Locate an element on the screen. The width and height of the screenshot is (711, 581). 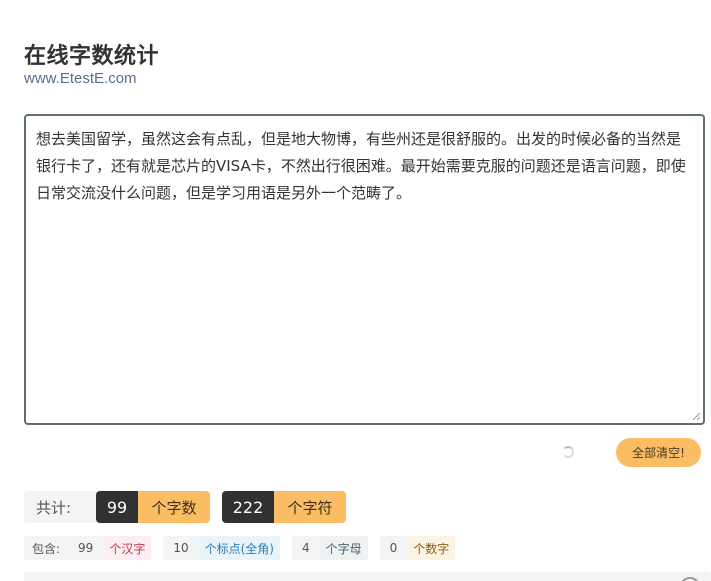
digit-count-chip: 0 个数字 is located at coordinates (417, 548).